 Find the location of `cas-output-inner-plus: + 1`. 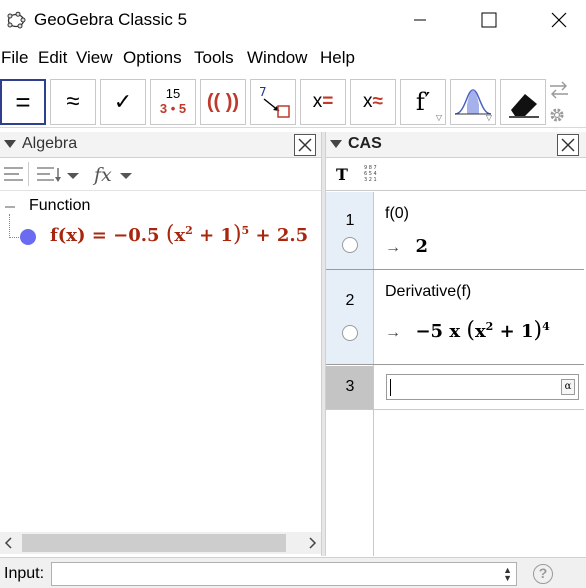

cas-output-inner-plus: + 1 is located at coordinates (516, 331).